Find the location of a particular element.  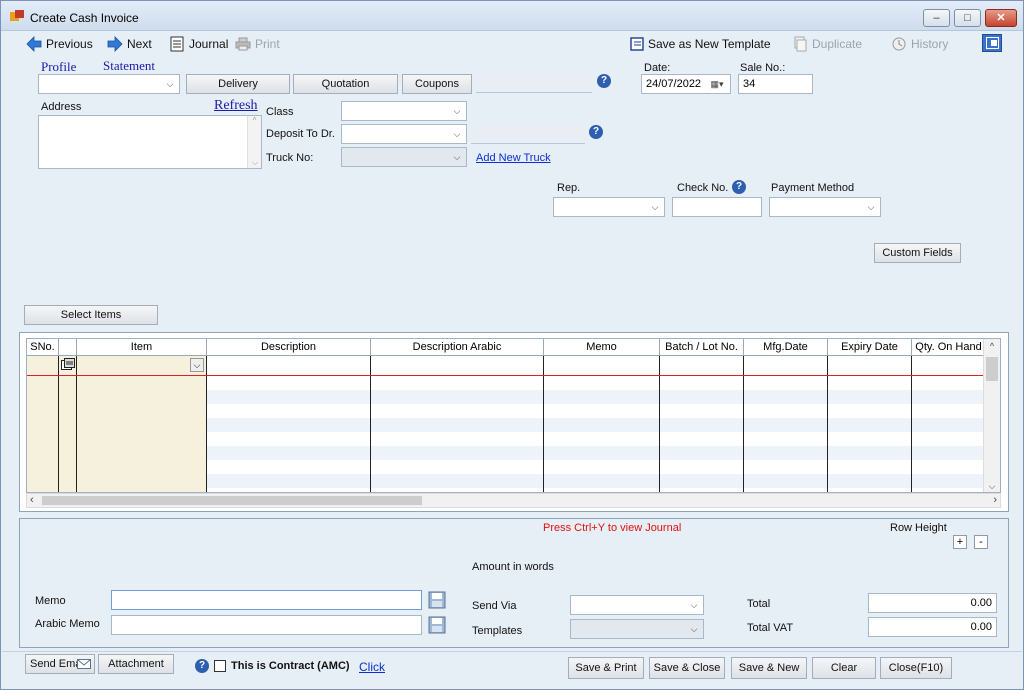

custom-fields-button: Custom Fields is located at coordinates (917, 253).